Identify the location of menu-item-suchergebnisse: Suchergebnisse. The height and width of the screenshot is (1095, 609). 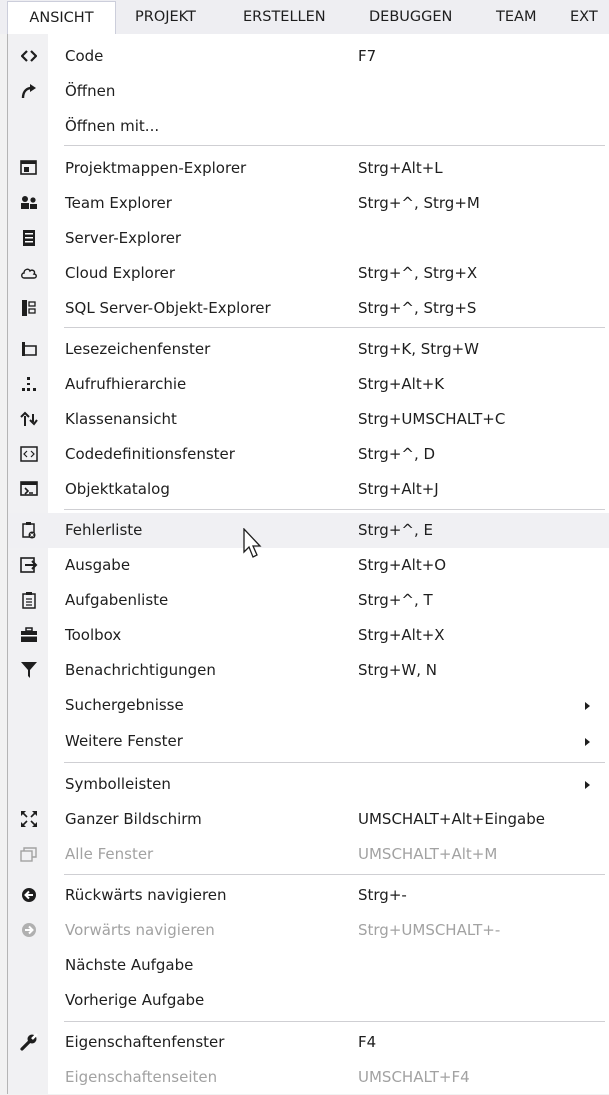
(308, 705).